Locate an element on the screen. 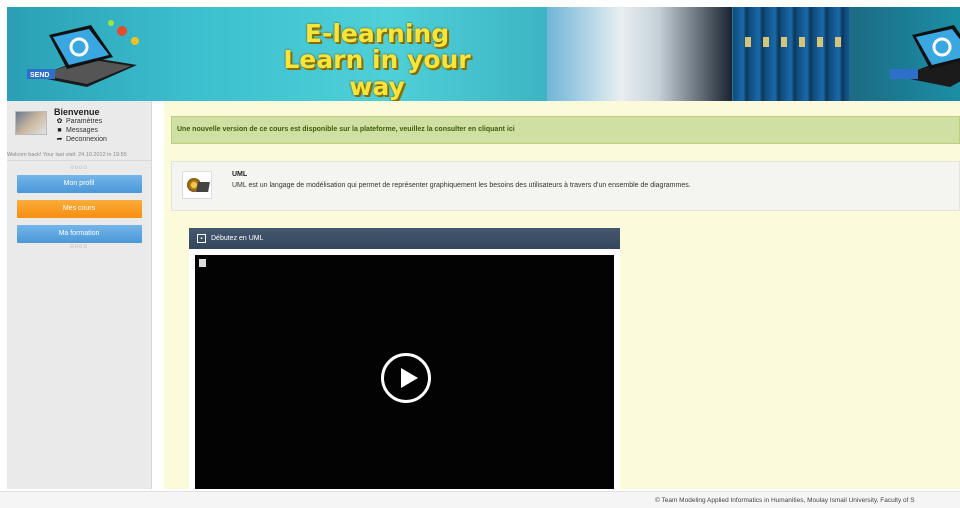 The height and width of the screenshot is (508, 960). gear-icon: ✿ is located at coordinates (59, 121).